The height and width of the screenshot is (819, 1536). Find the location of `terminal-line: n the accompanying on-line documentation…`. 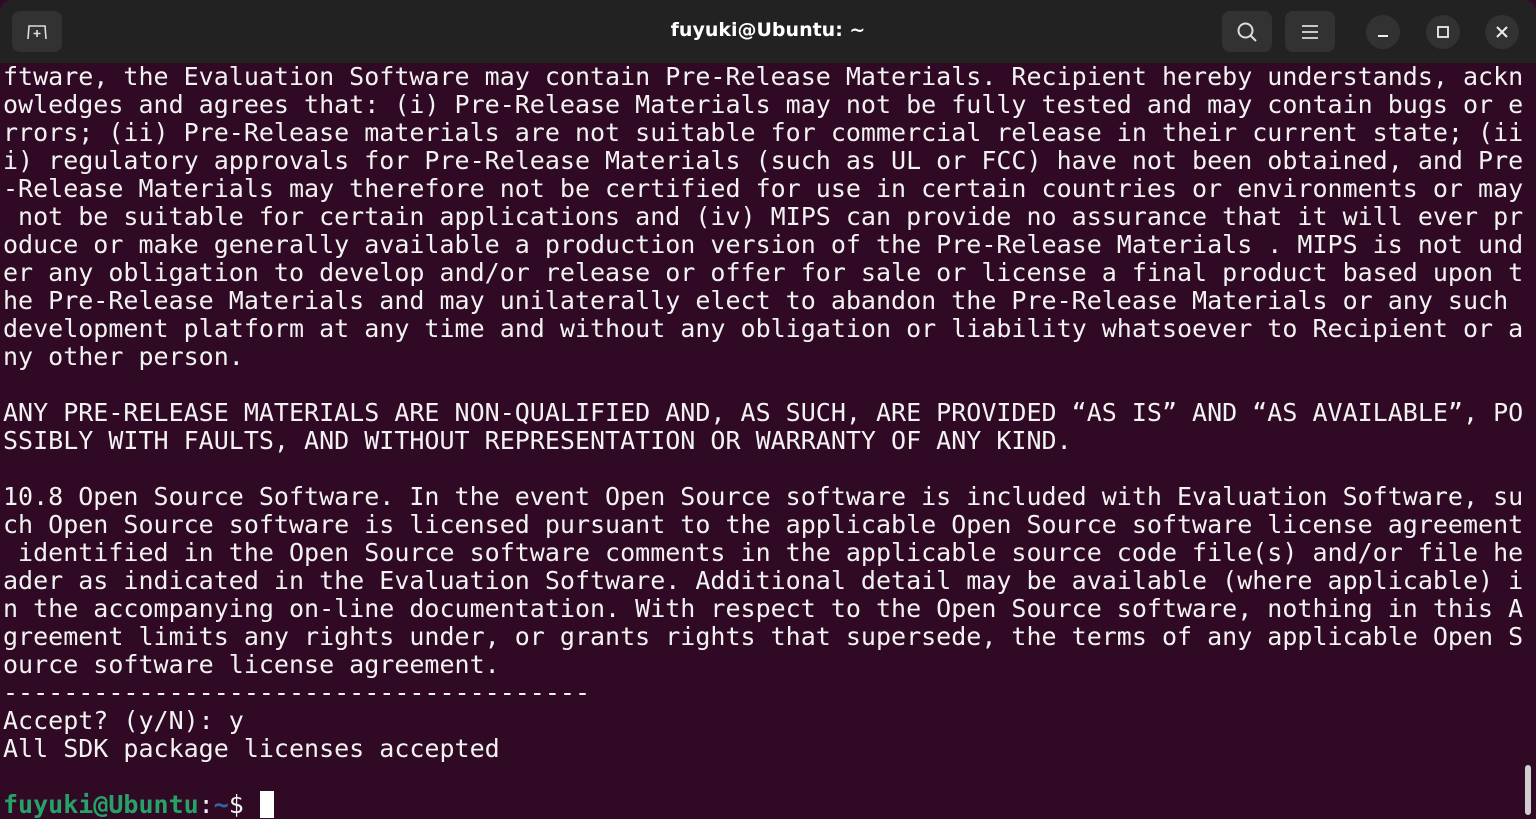

terminal-line: n the accompanying on-line documentation… is located at coordinates (763, 608).